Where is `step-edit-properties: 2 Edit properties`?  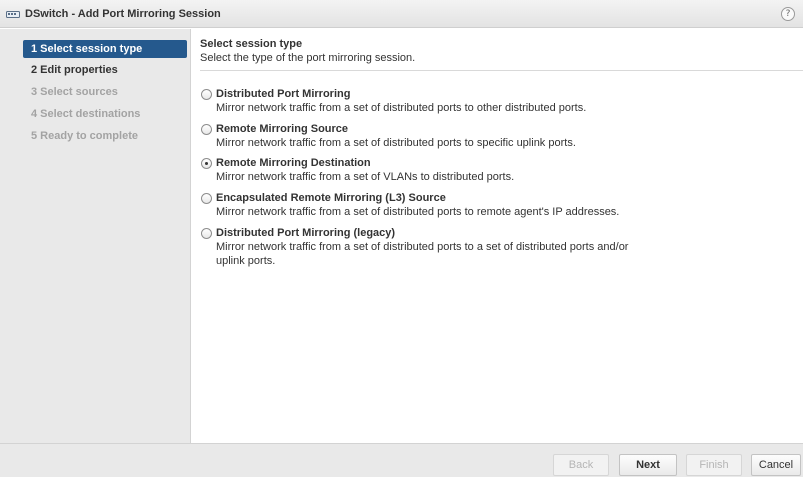 step-edit-properties: 2 Edit properties is located at coordinates (105, 70).